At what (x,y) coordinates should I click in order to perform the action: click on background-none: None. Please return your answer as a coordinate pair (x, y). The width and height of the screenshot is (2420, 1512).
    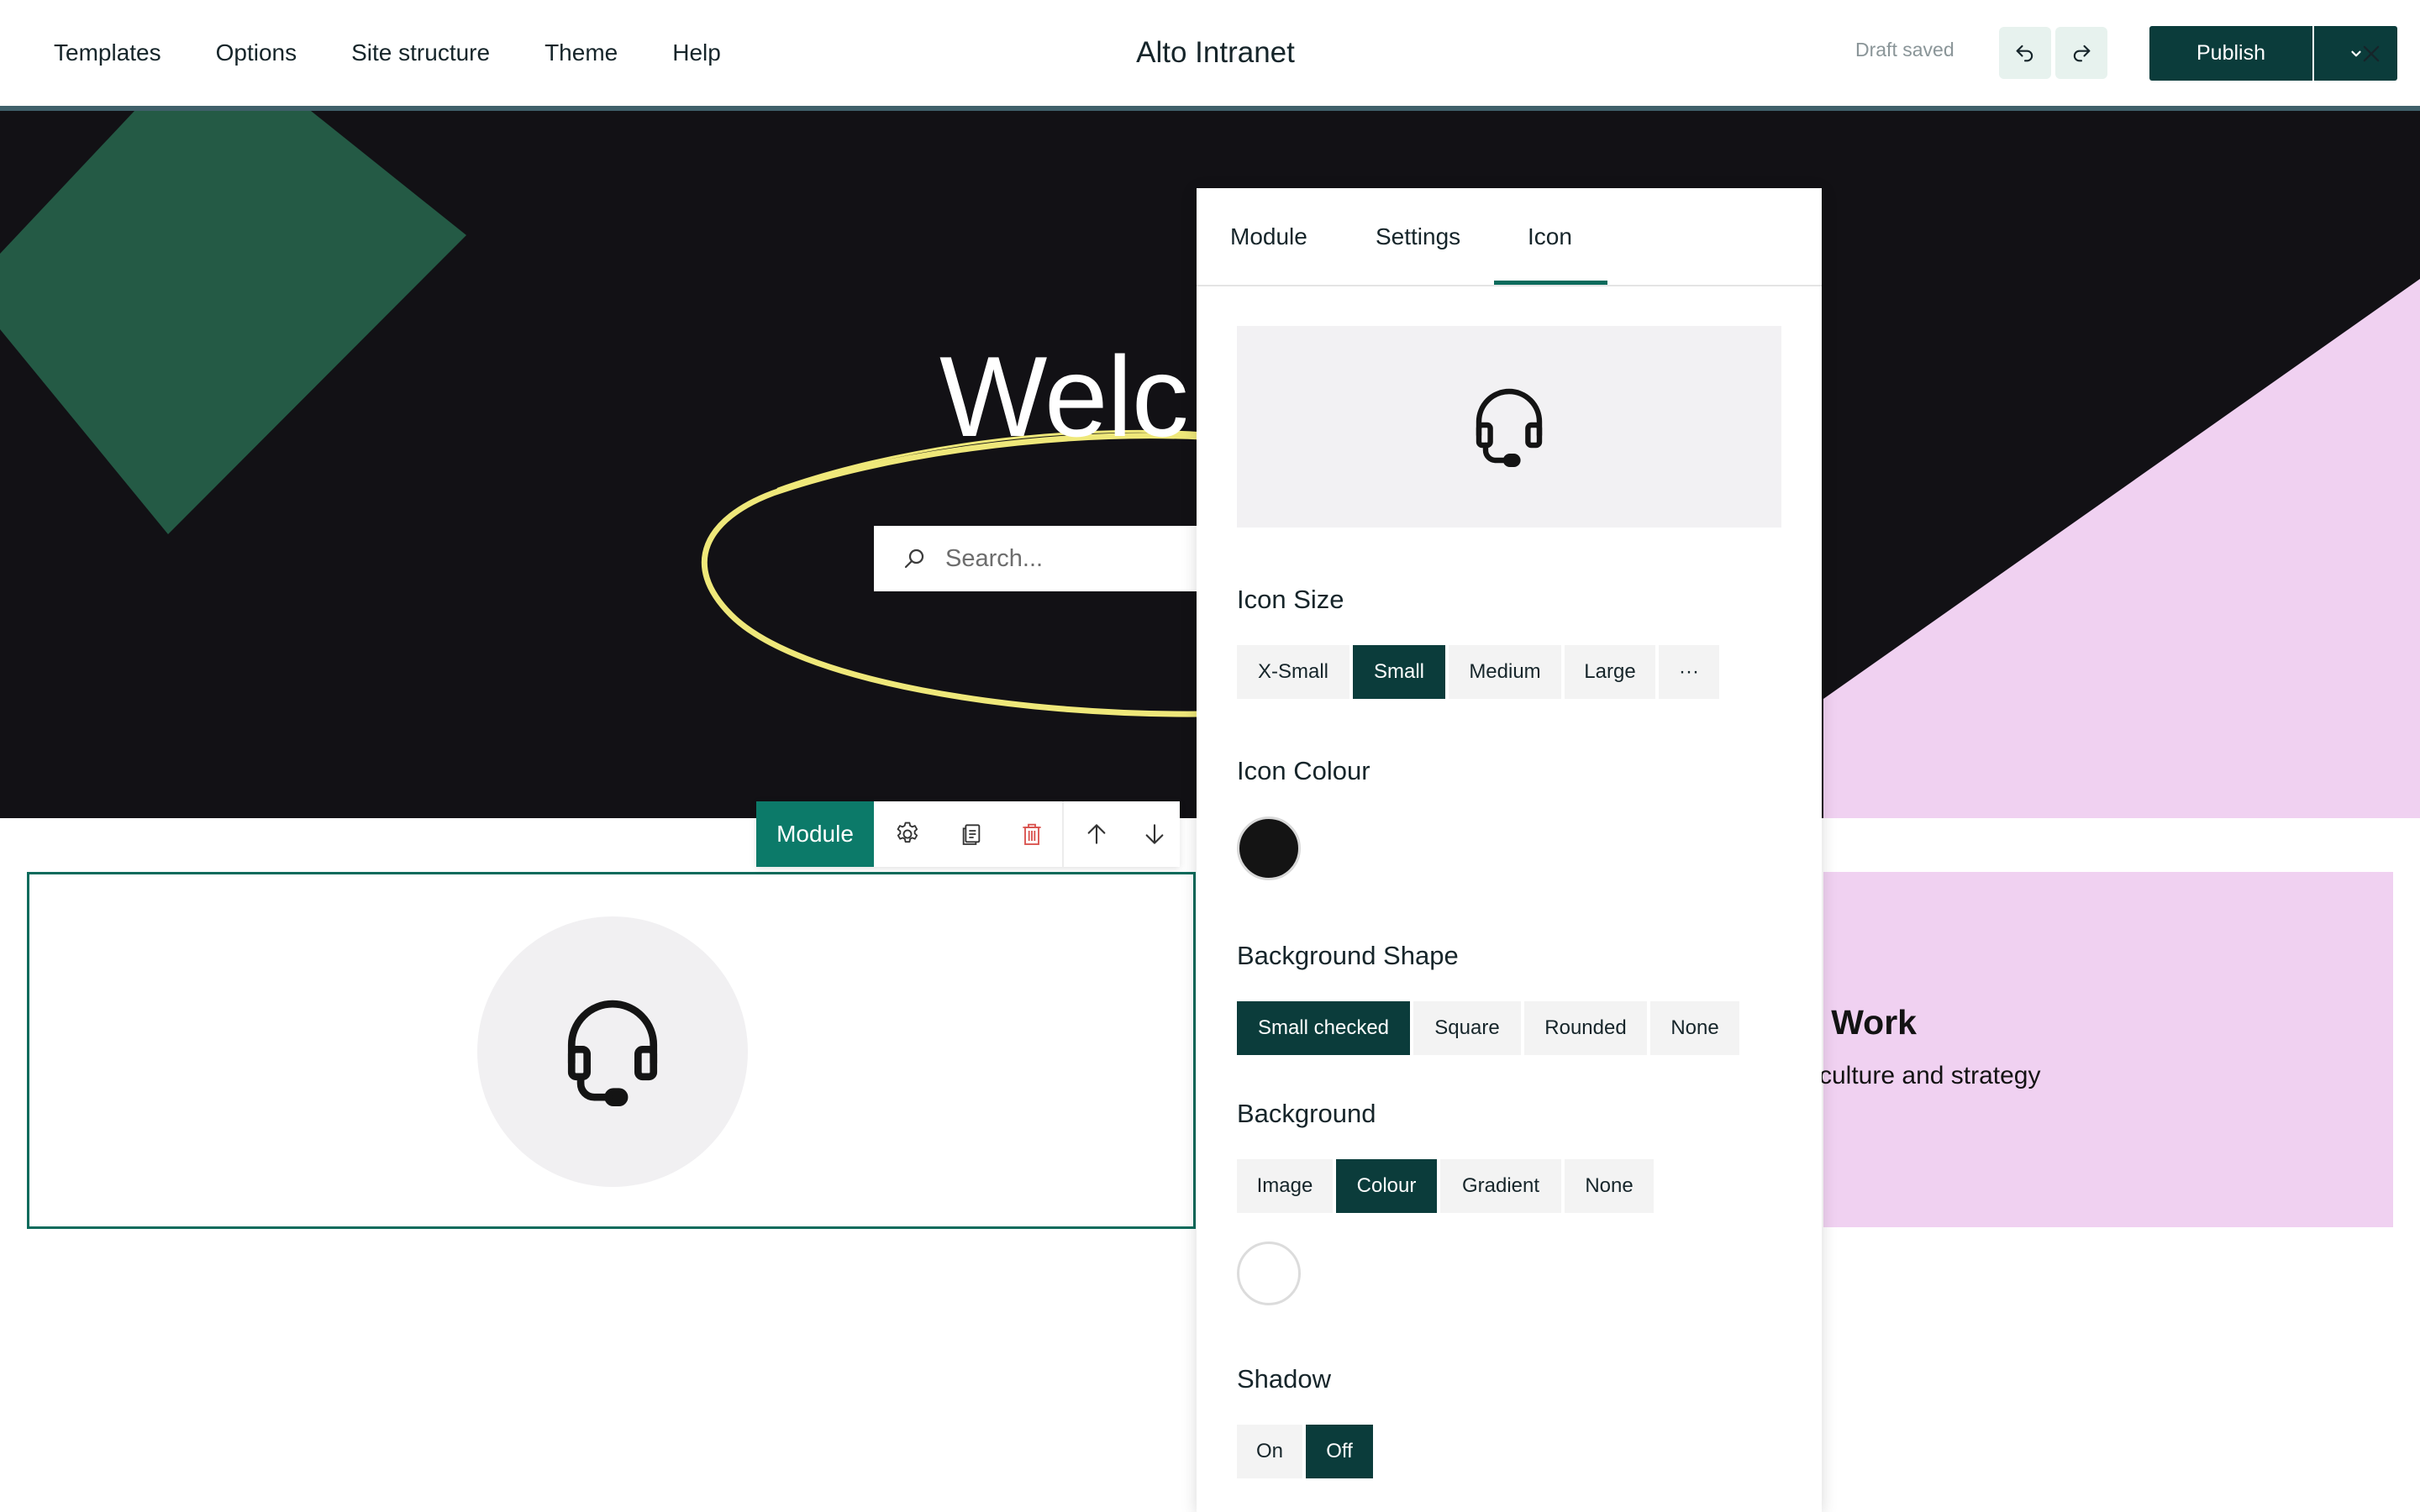
    Looking at the image, I should click on (1609, 1186).